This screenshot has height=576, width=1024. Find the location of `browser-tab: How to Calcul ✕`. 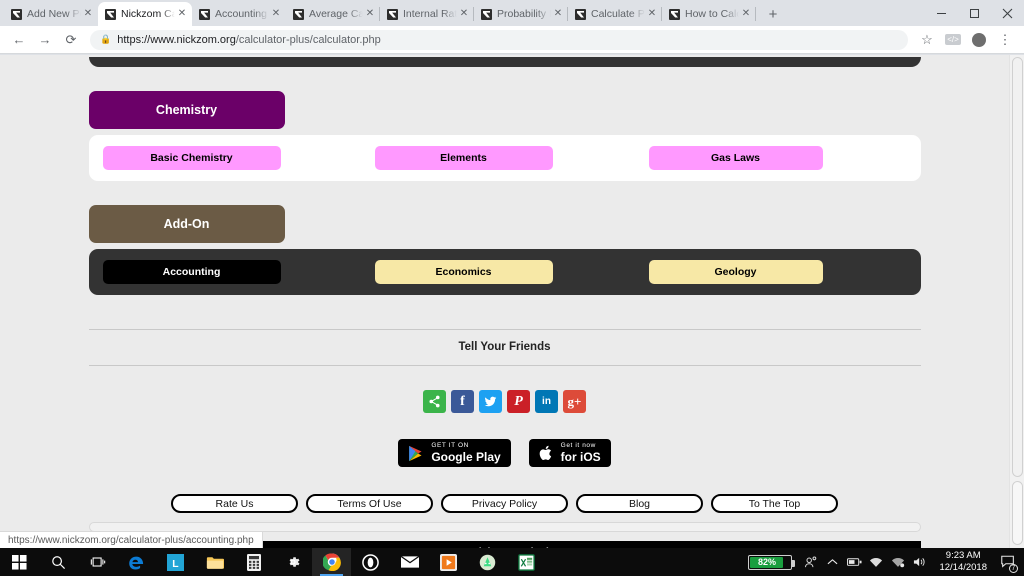

browser-tab: How to Calcul ✕ is located at coordinates (709, 14).